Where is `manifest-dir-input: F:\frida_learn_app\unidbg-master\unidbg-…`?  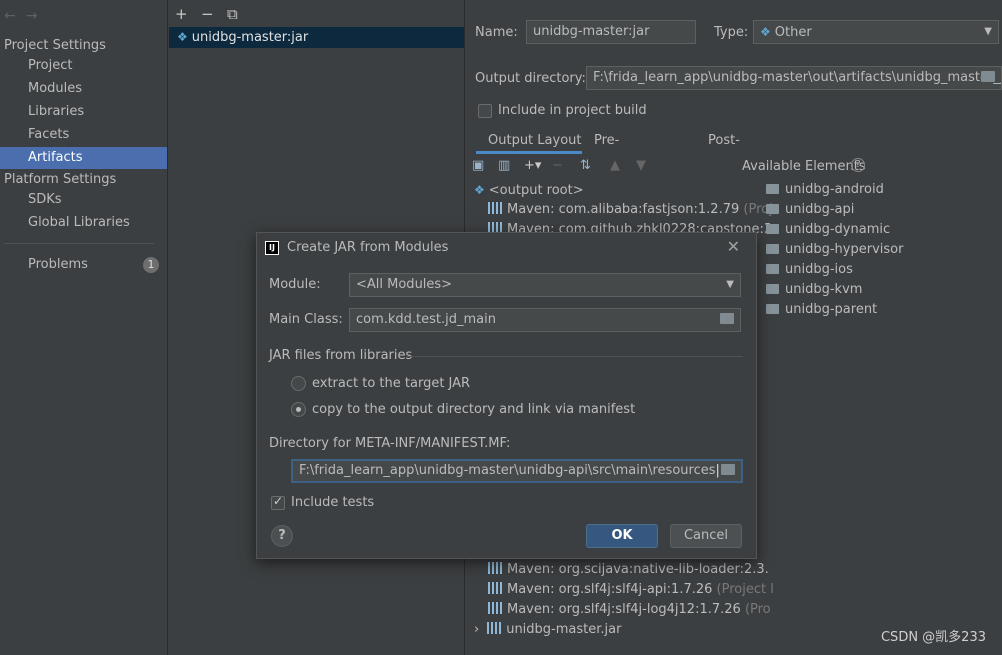 manifest-dir-input: F:\frida_learn_app\unidbg-master\unidbg-… is located at coordinates (517, 471).